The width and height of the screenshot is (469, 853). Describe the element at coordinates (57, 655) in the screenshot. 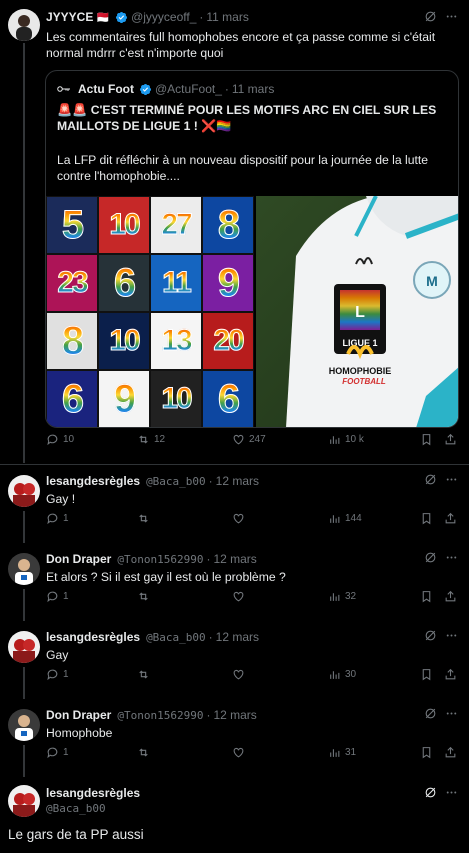

I see `reply-text: Gay` at that location.